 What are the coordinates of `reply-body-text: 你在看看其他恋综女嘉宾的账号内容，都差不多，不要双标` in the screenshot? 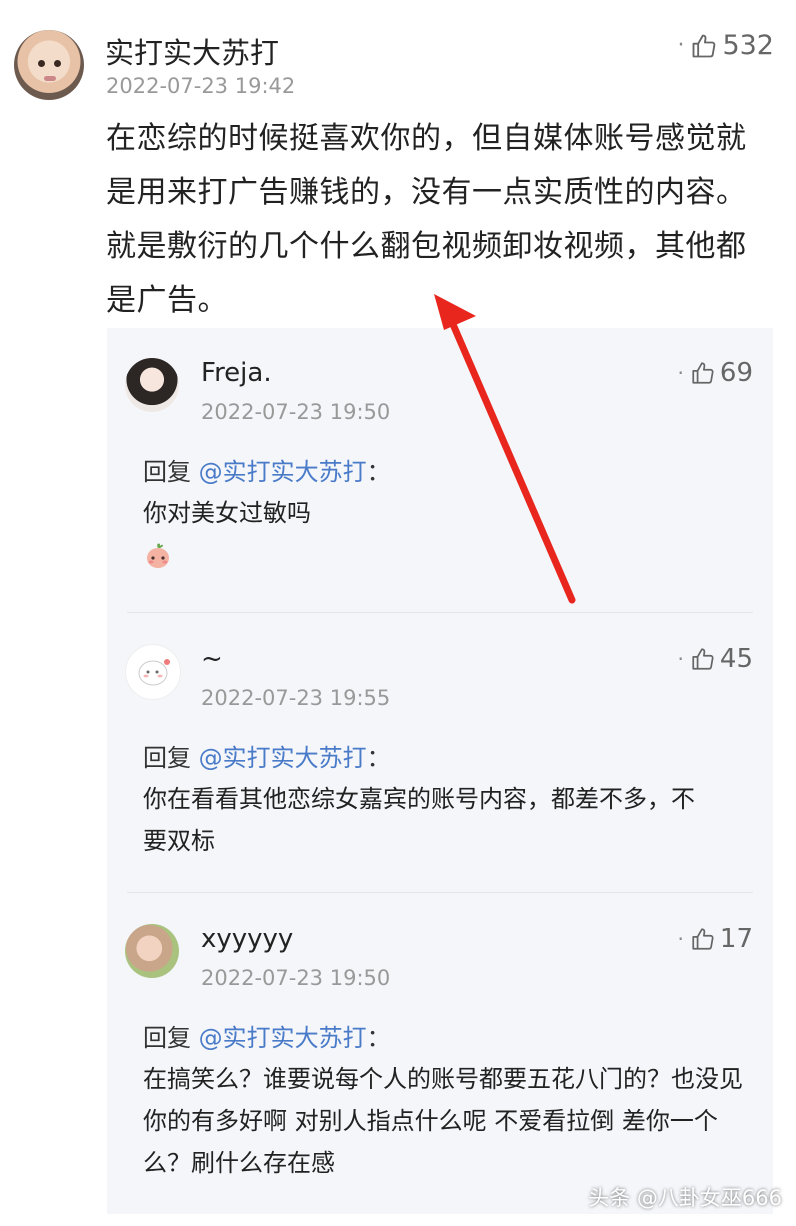 It's located at (419, 820).